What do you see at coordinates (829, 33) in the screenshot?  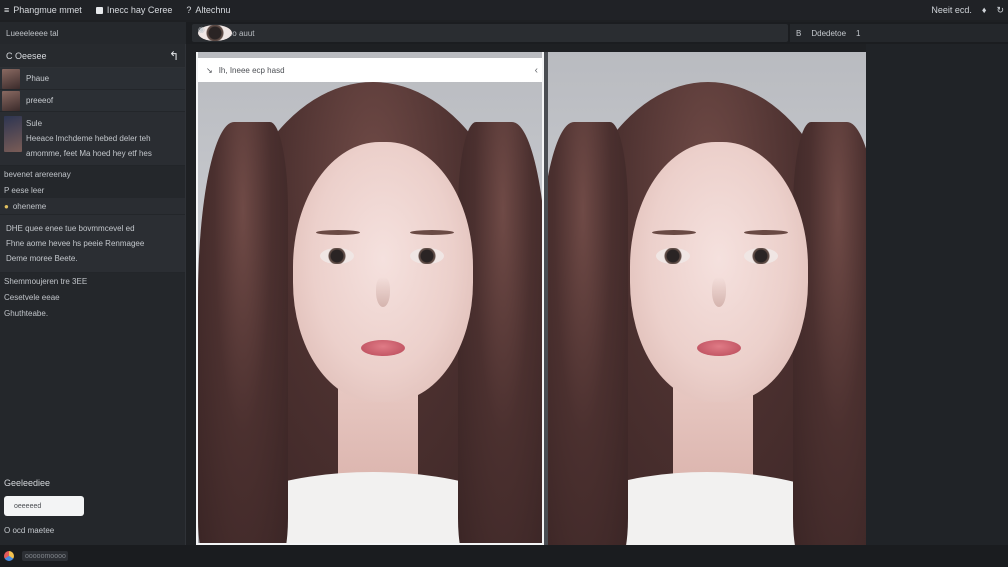 I see `right-panel-label: Ddedetoe` at bounding box center [829, 33].